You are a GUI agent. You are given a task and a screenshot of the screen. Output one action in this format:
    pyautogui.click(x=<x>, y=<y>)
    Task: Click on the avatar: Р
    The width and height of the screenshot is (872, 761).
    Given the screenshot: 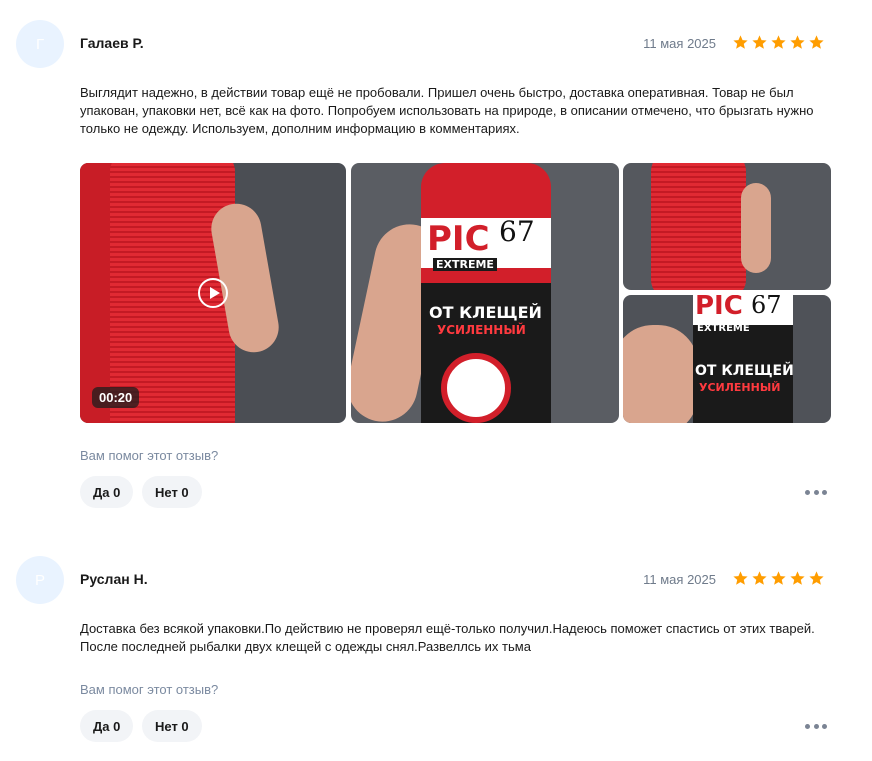 What is the action you would take?
    pyautogui.click(x=40, y=580)
    